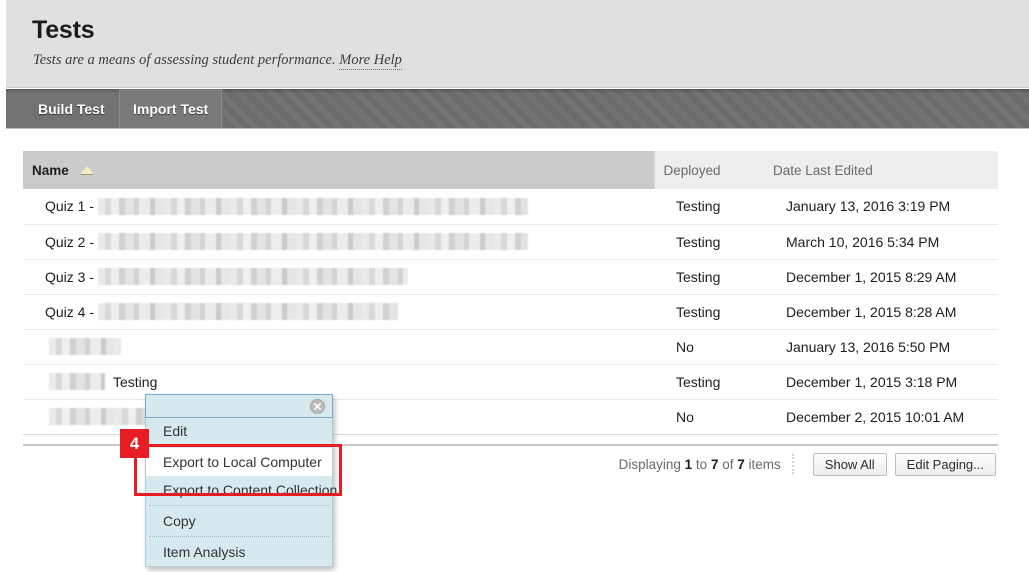  What do you see at coordinates (317, 406) in the screenshot?
I see `close-icon` at bounding box center [317, 406].